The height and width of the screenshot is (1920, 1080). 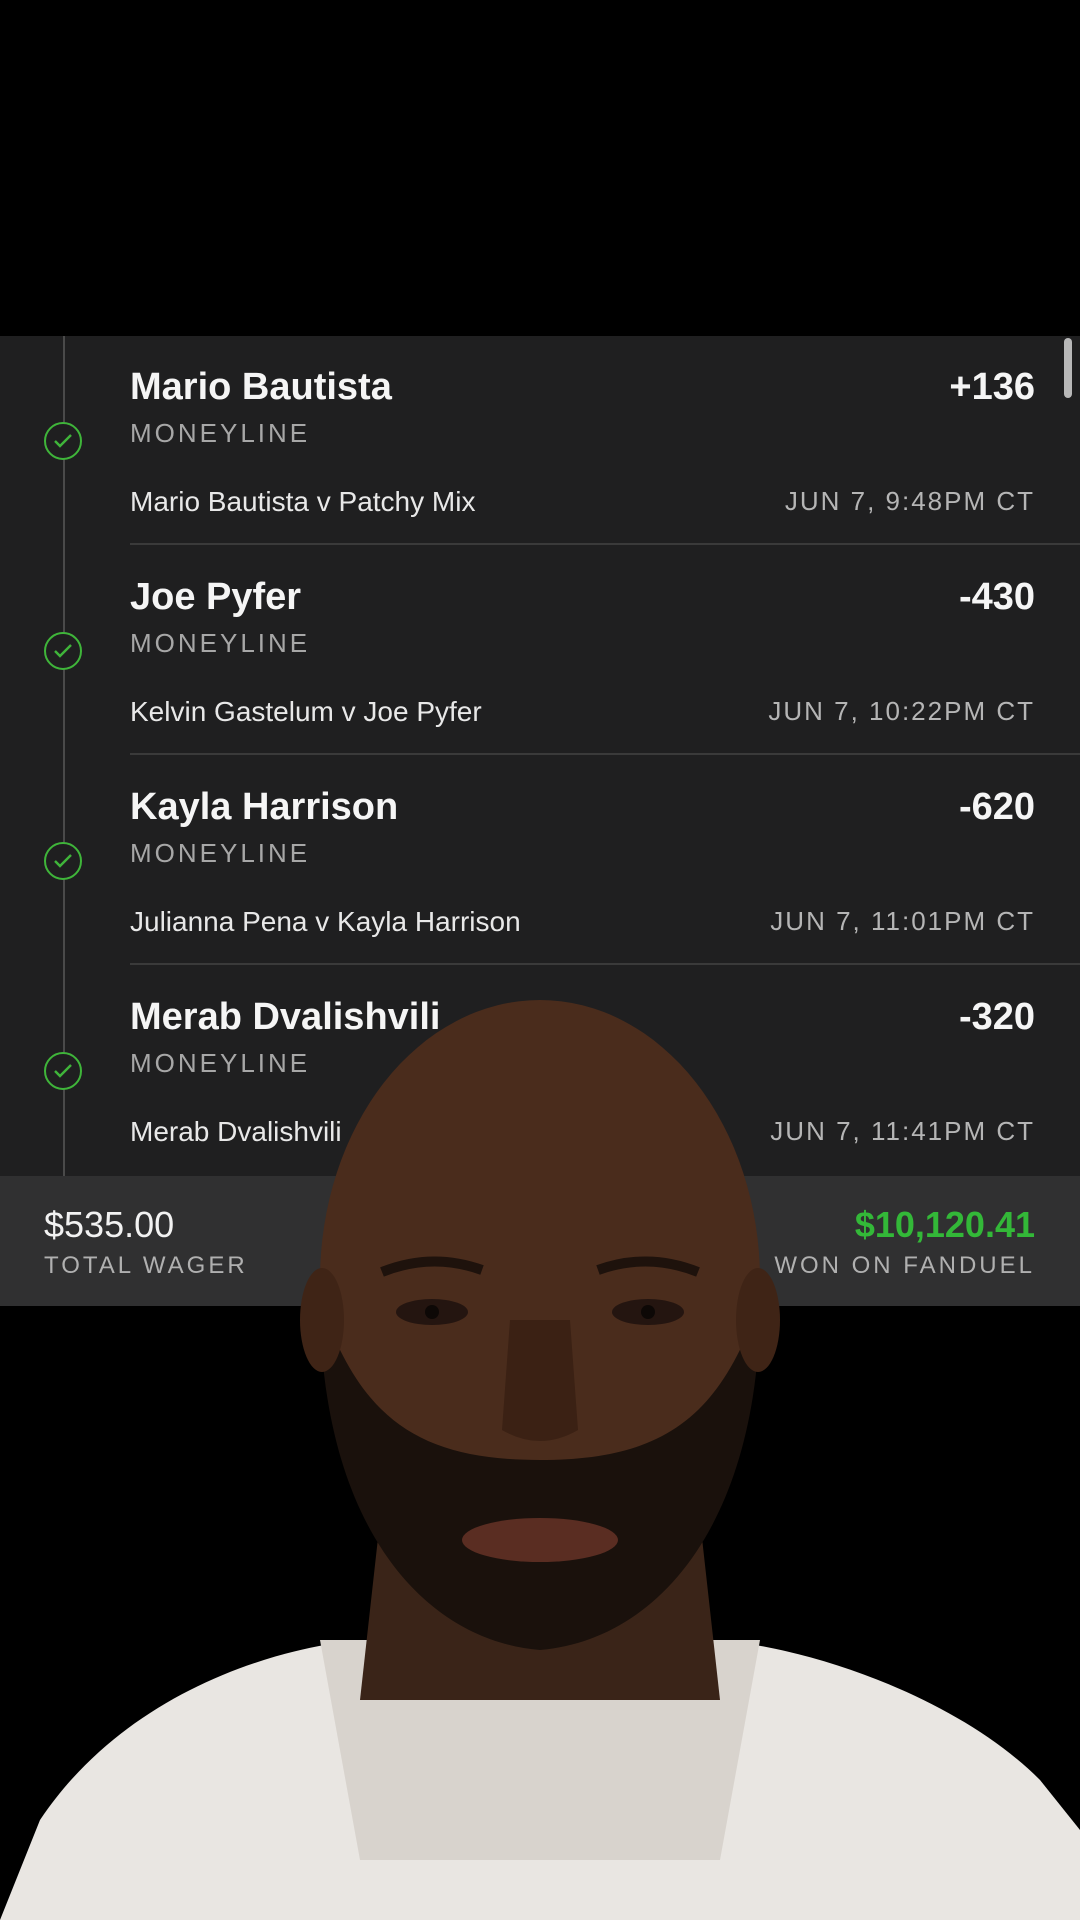 What do you see at coordinates (146, 1265) in the screenshot?
I see `total-wager-label: TOTAL WAGER` at bounding box center [146, 1265].